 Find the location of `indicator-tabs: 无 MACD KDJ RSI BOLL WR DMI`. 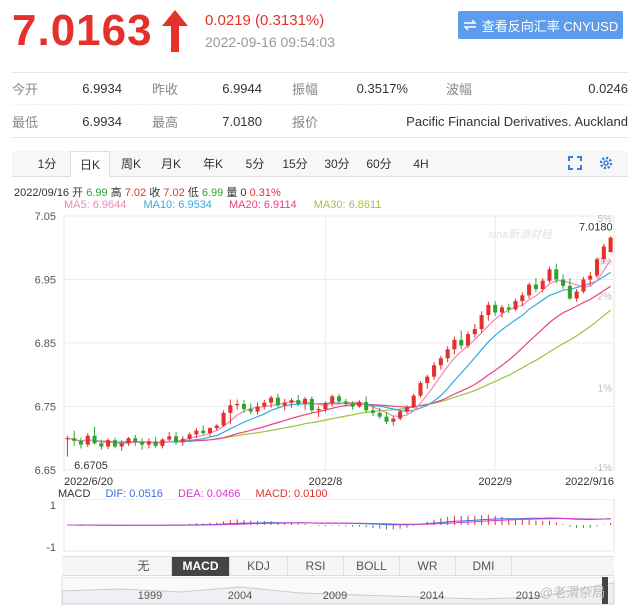

indicator-tabs: 无 MACD KDJ RSI BOLL WR DMI is located at coordinates (338, 566).